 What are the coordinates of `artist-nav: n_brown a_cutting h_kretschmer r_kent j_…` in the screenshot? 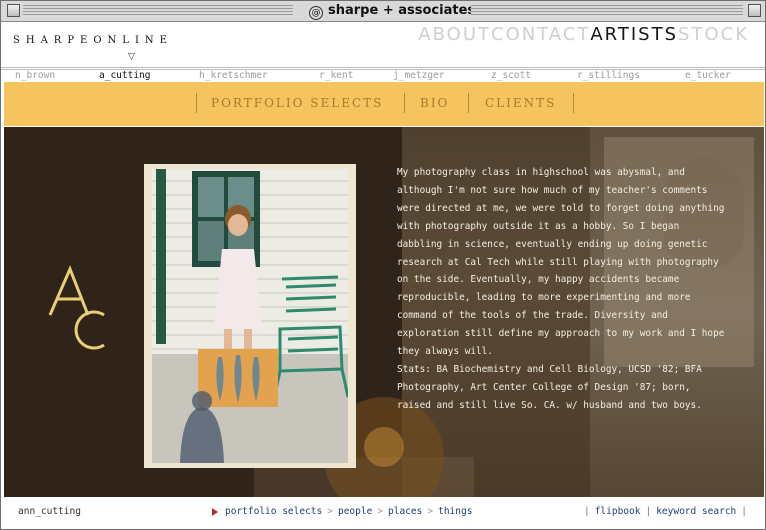 It's located at (383, 76).